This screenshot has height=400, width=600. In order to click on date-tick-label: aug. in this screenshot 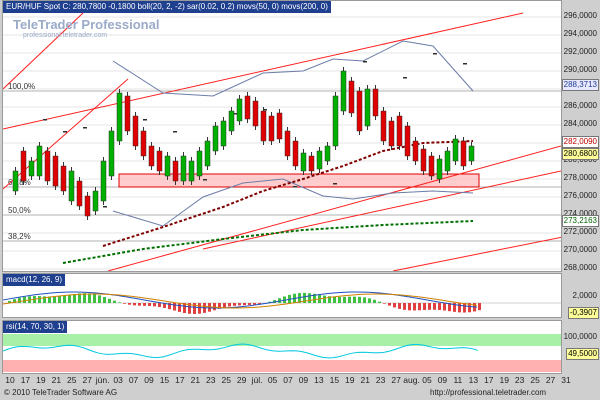, I will do `click(411, 380)`.